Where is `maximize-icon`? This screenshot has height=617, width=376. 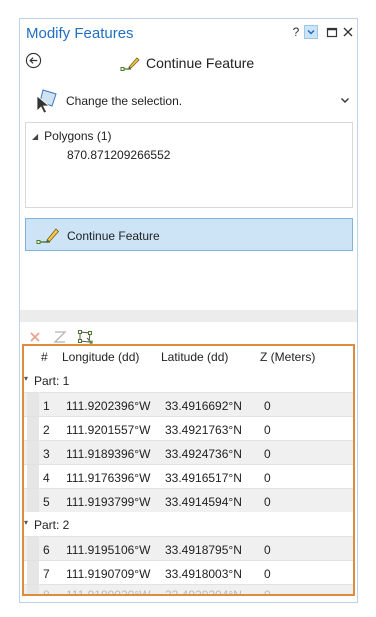
maximize-icon is located at coordinates (332, 32).